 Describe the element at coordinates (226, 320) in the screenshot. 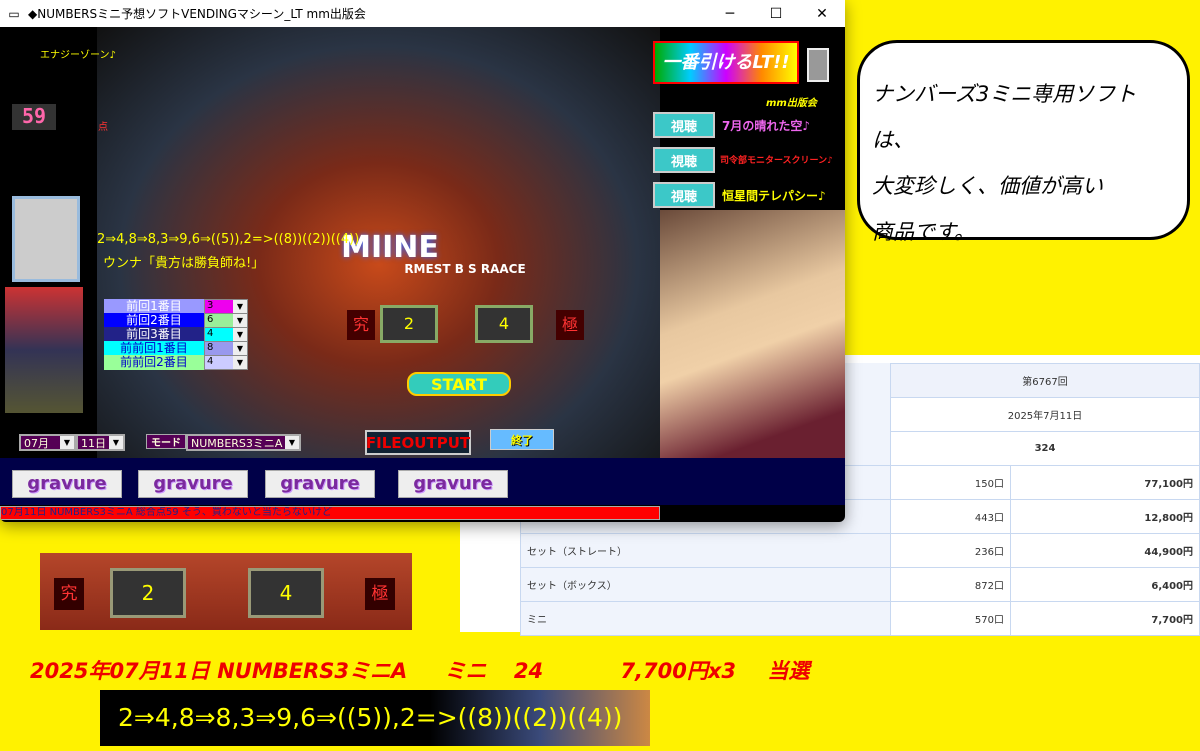

I see `previous-2-select: 6 ▼` at that location.